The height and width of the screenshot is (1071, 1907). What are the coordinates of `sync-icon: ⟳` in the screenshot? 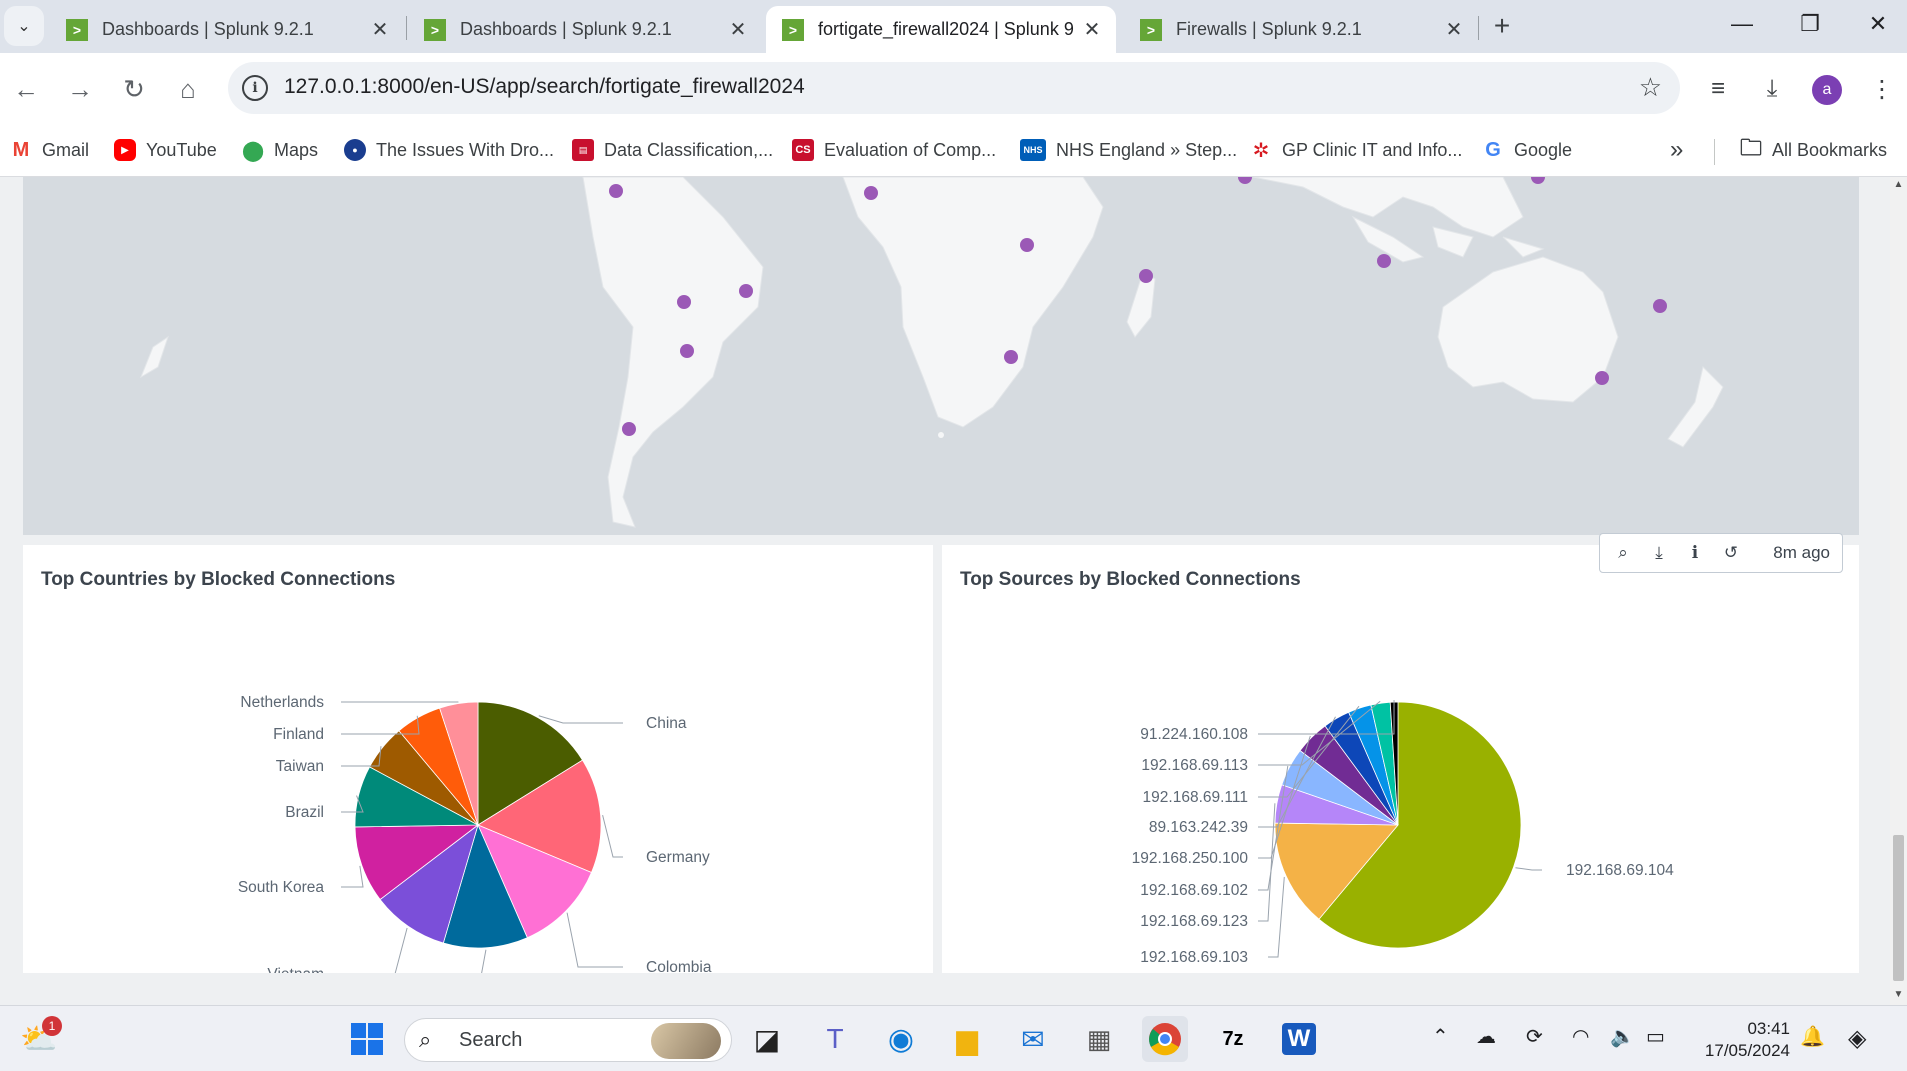 It's located at (1534, 1036).